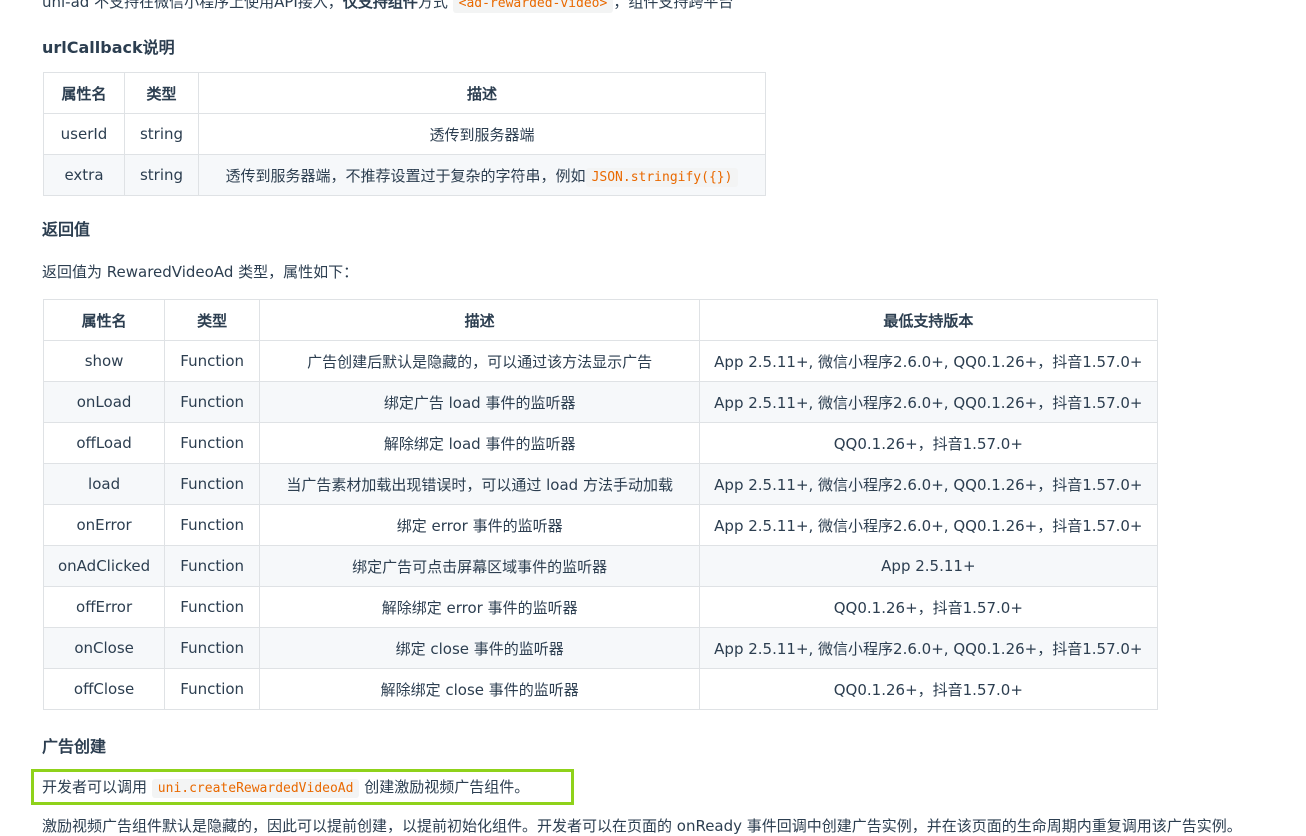 This screenshot has width=1306, height=836. Describe the element at coordinates (66, 229) in the screenshot. I see `return-value-heading: 返回值` at that location.